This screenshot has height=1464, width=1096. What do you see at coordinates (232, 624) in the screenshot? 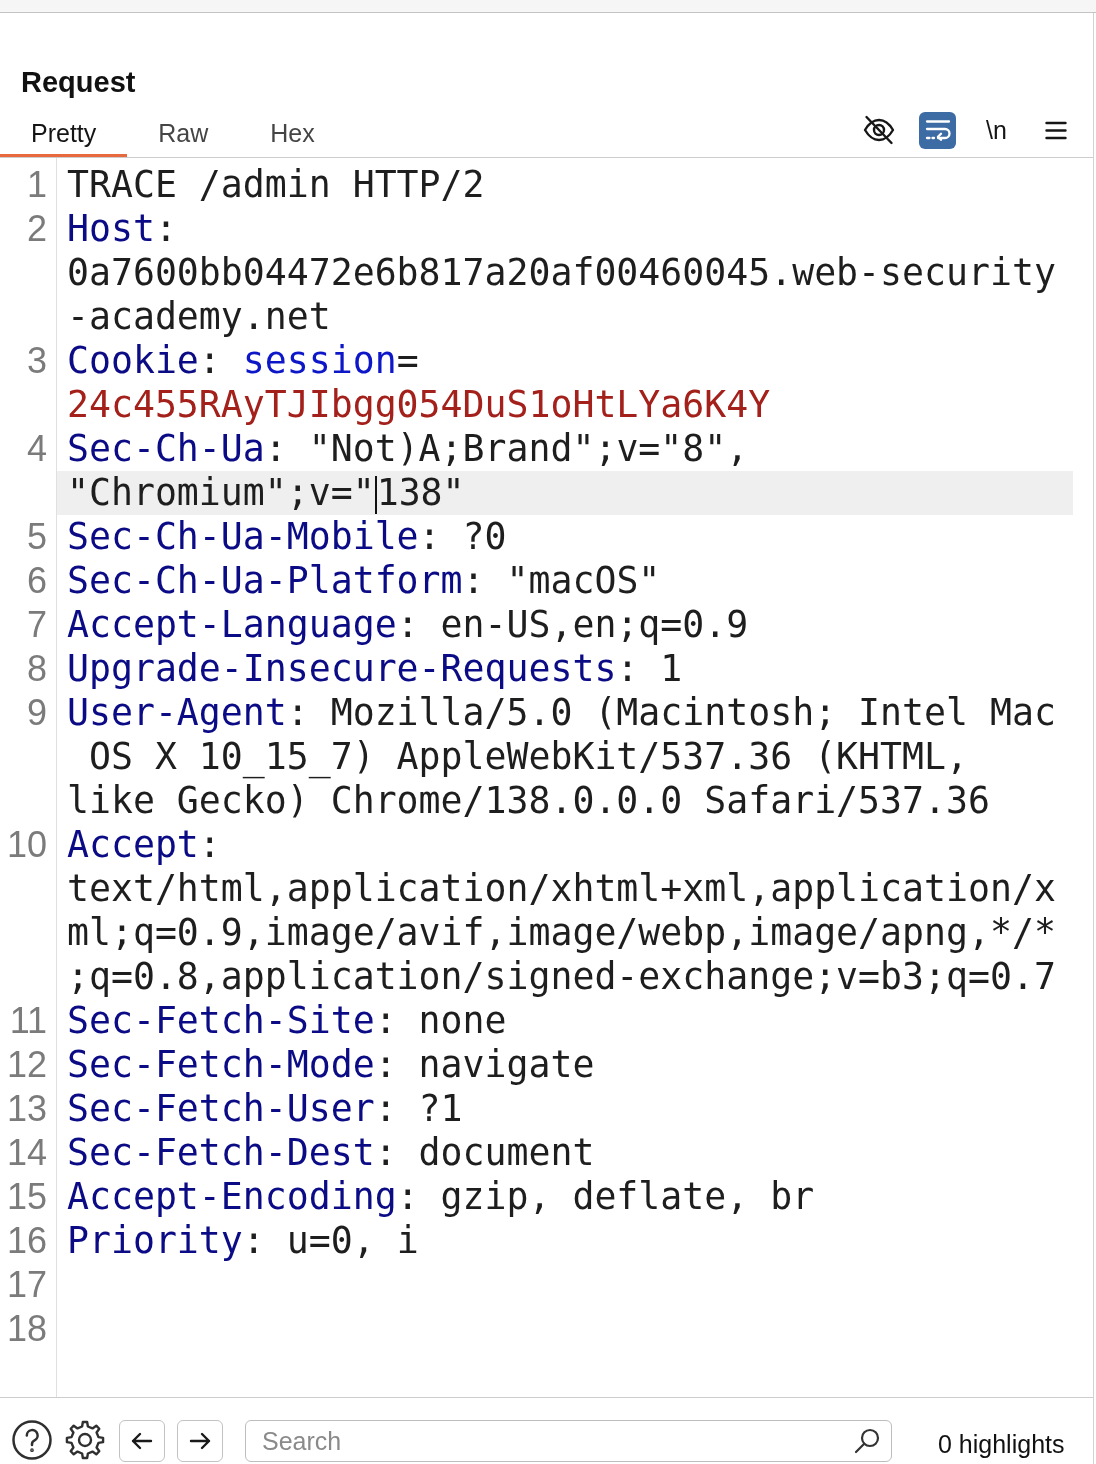
I see `header-name: Accept-Language` at bounding box center [232, 624].